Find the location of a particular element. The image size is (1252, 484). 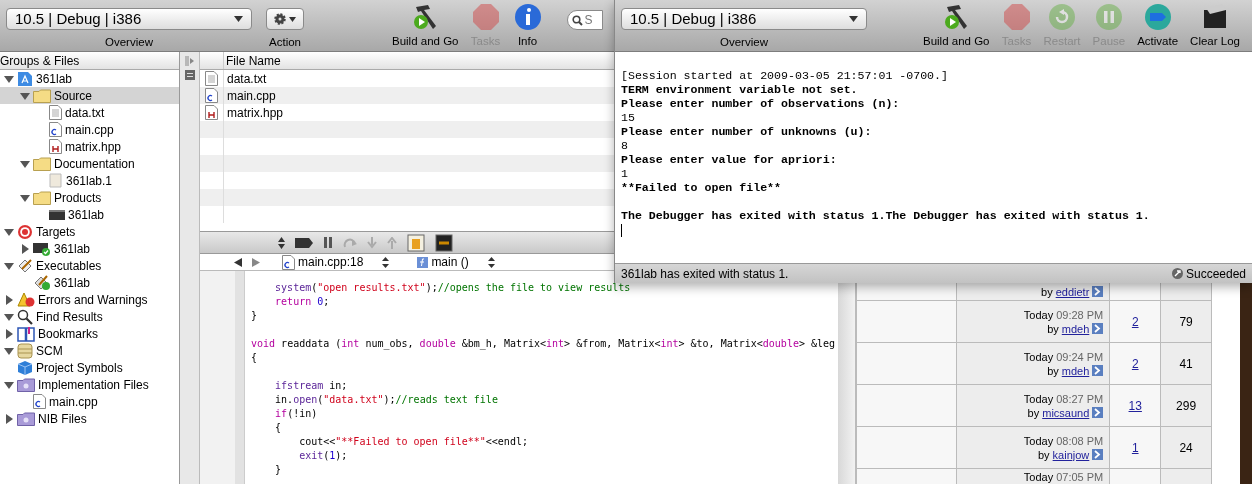

post-time: Today 07:05 PM is located at coordinates (1063, 477).